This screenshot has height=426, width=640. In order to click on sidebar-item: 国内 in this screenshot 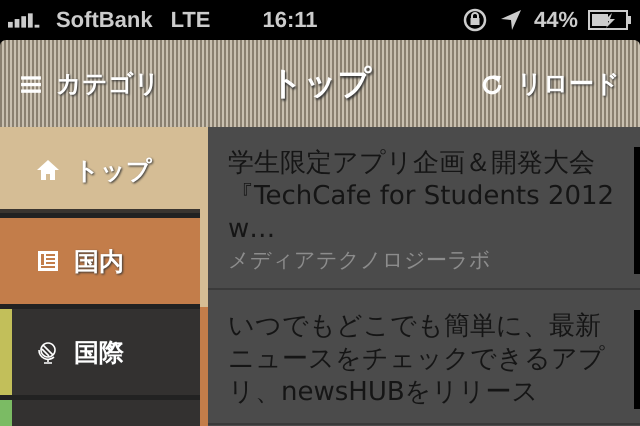, I will do `click(100, 261)`.